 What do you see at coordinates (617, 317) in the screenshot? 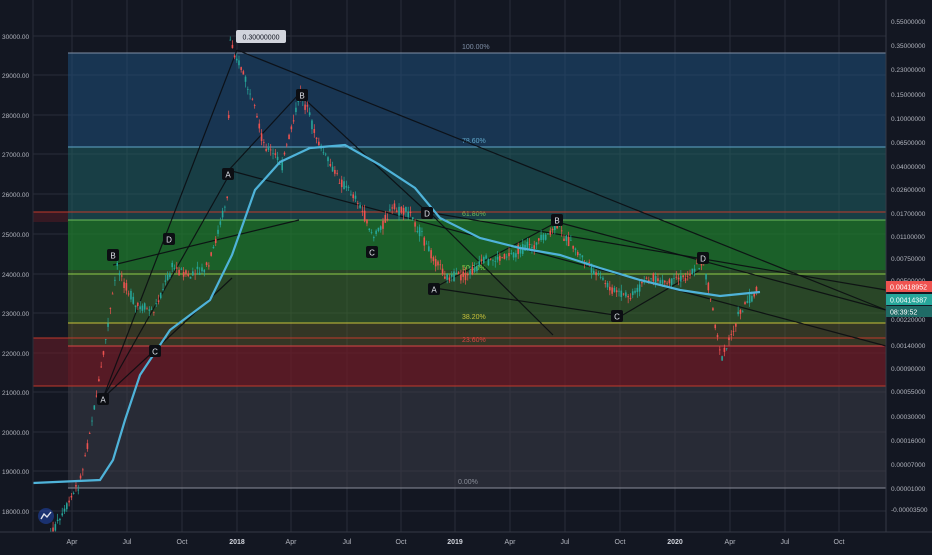
I see `wave-label: C` at bounding box center [617, 317].